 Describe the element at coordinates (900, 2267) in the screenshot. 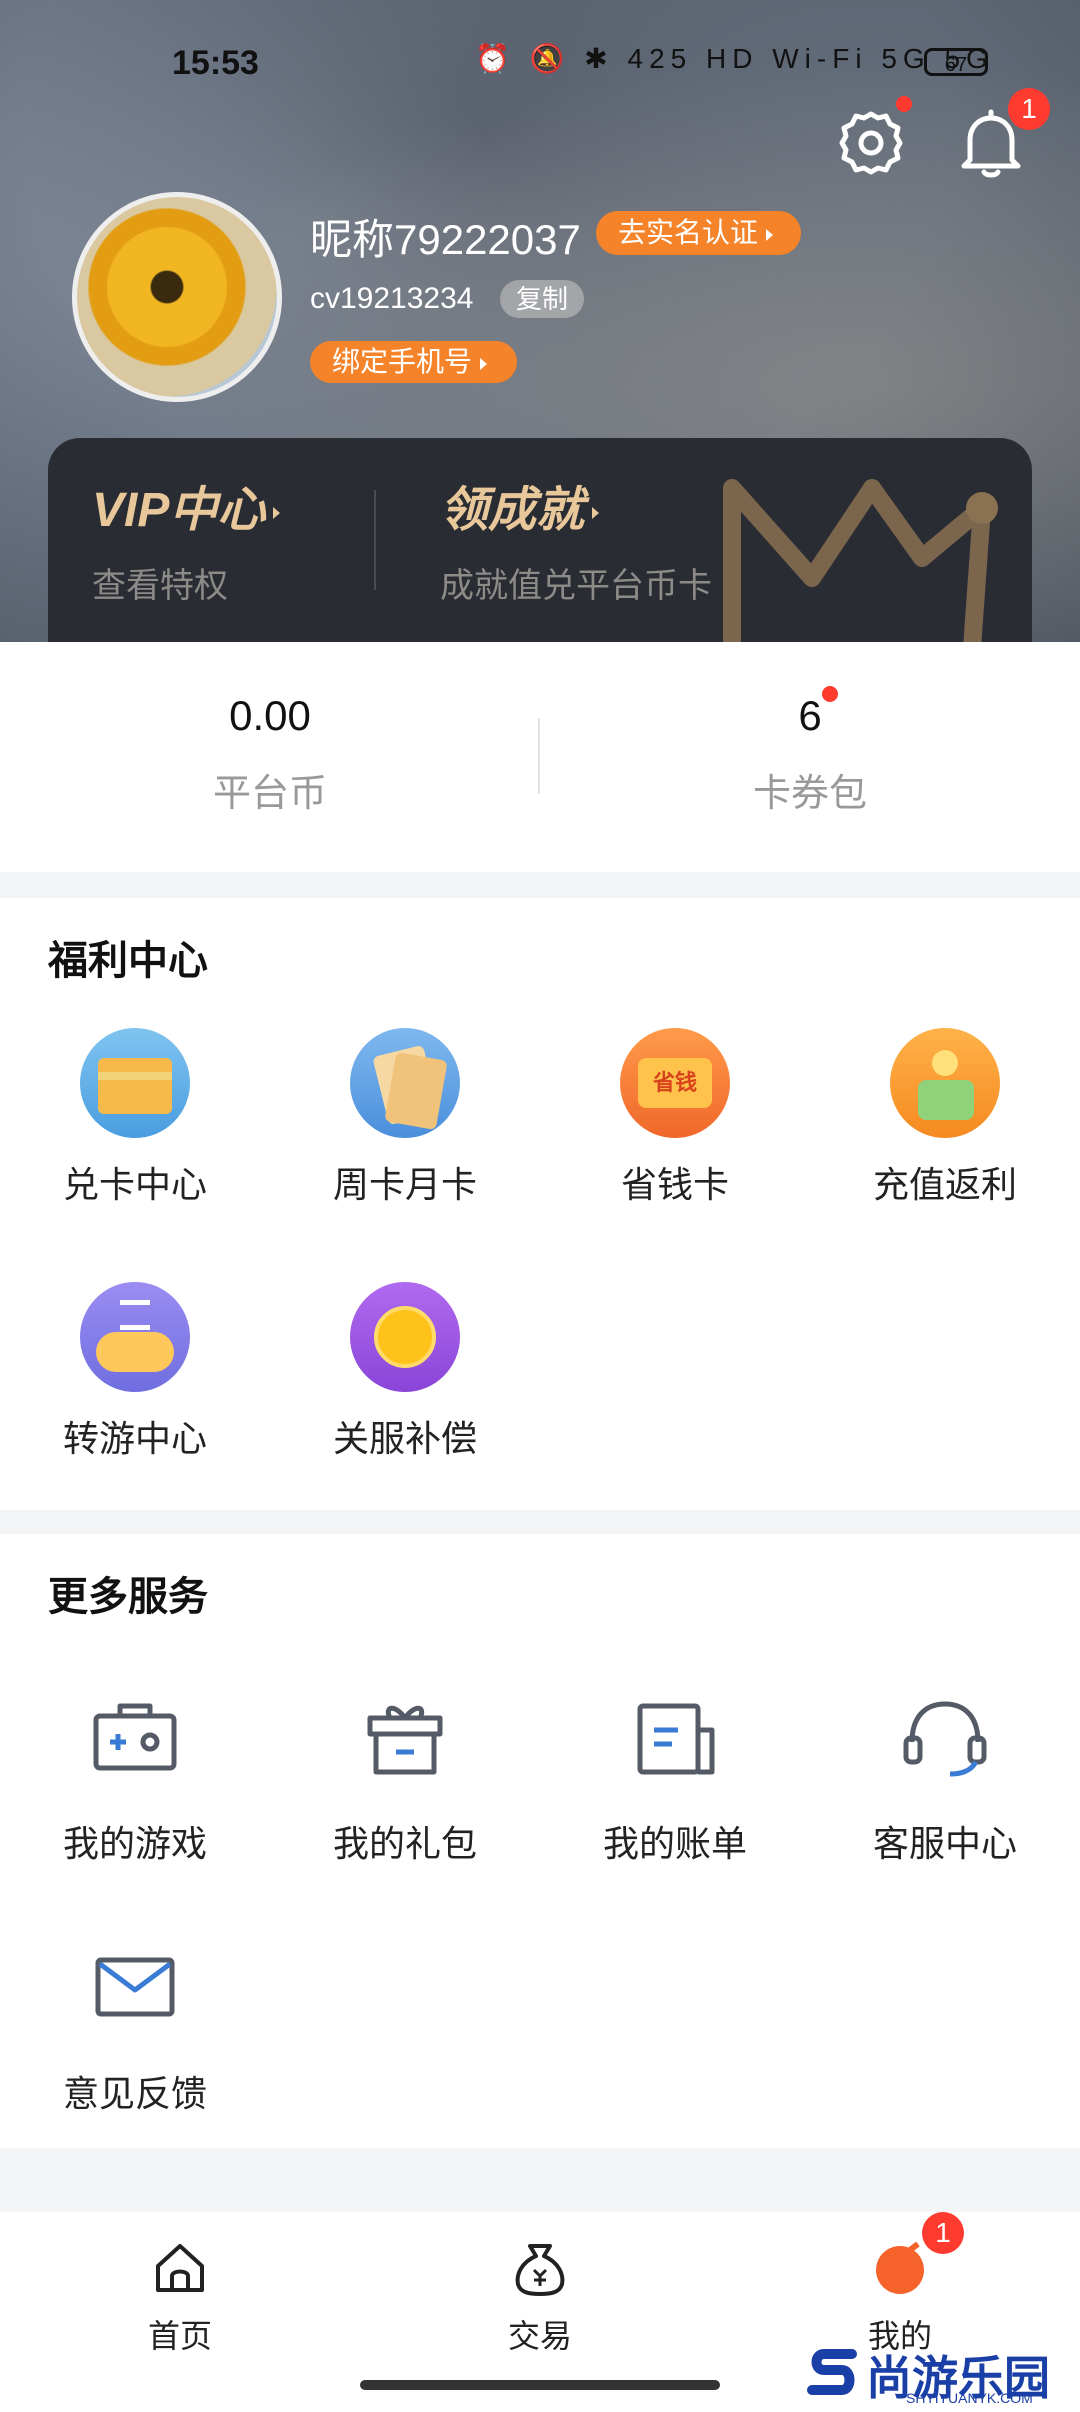

I see `profile-icon` at that location.